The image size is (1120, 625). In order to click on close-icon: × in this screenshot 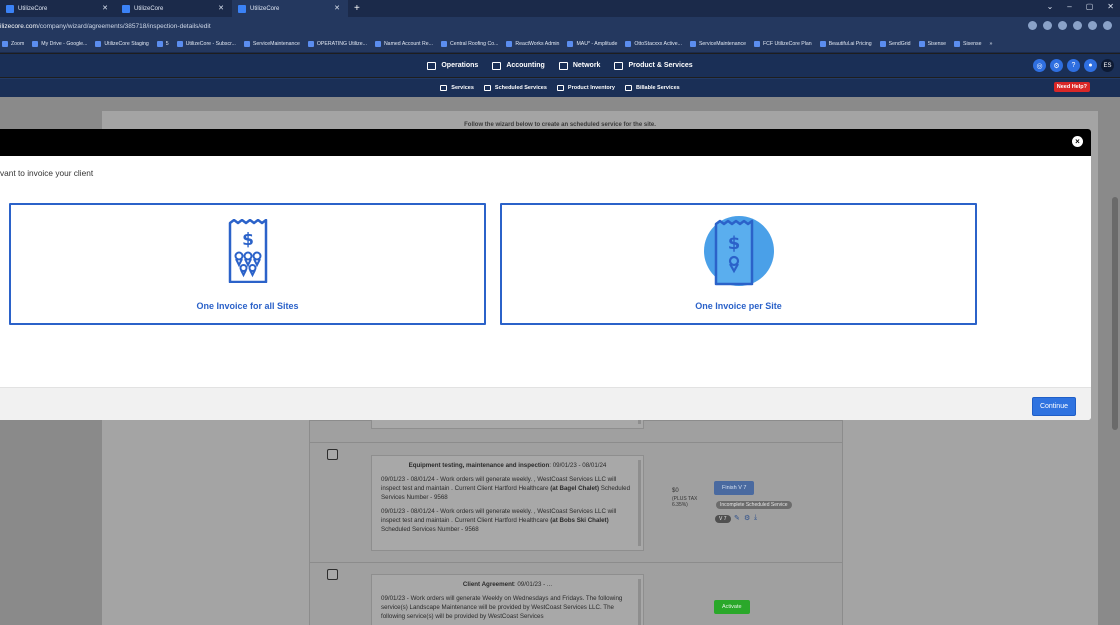, I will do `click(1077, 141)`.